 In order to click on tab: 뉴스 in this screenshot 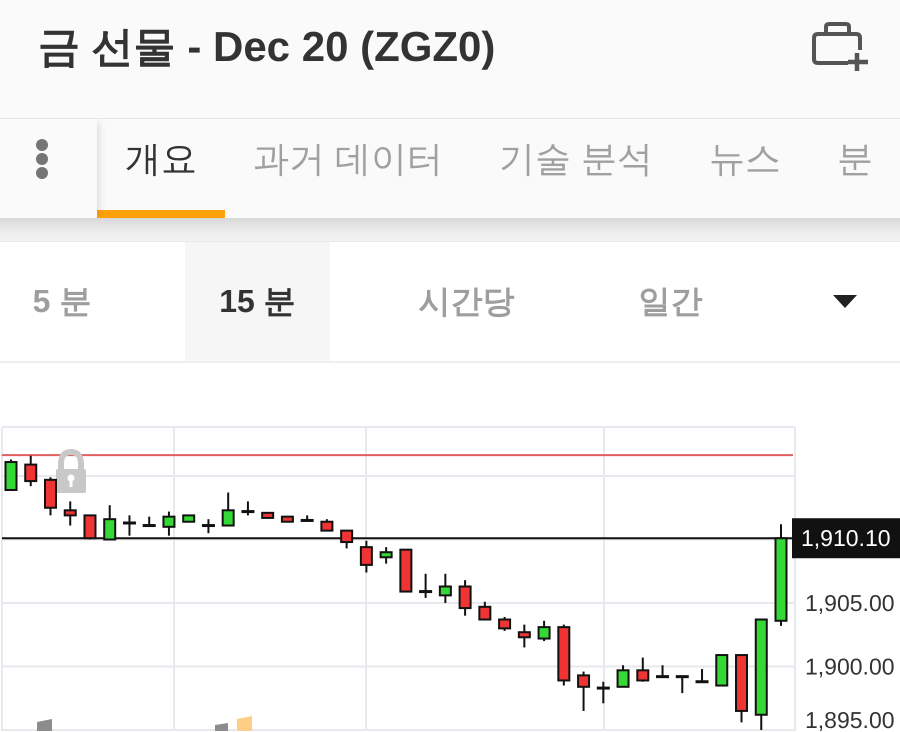, I will do `click(745, 168)`.